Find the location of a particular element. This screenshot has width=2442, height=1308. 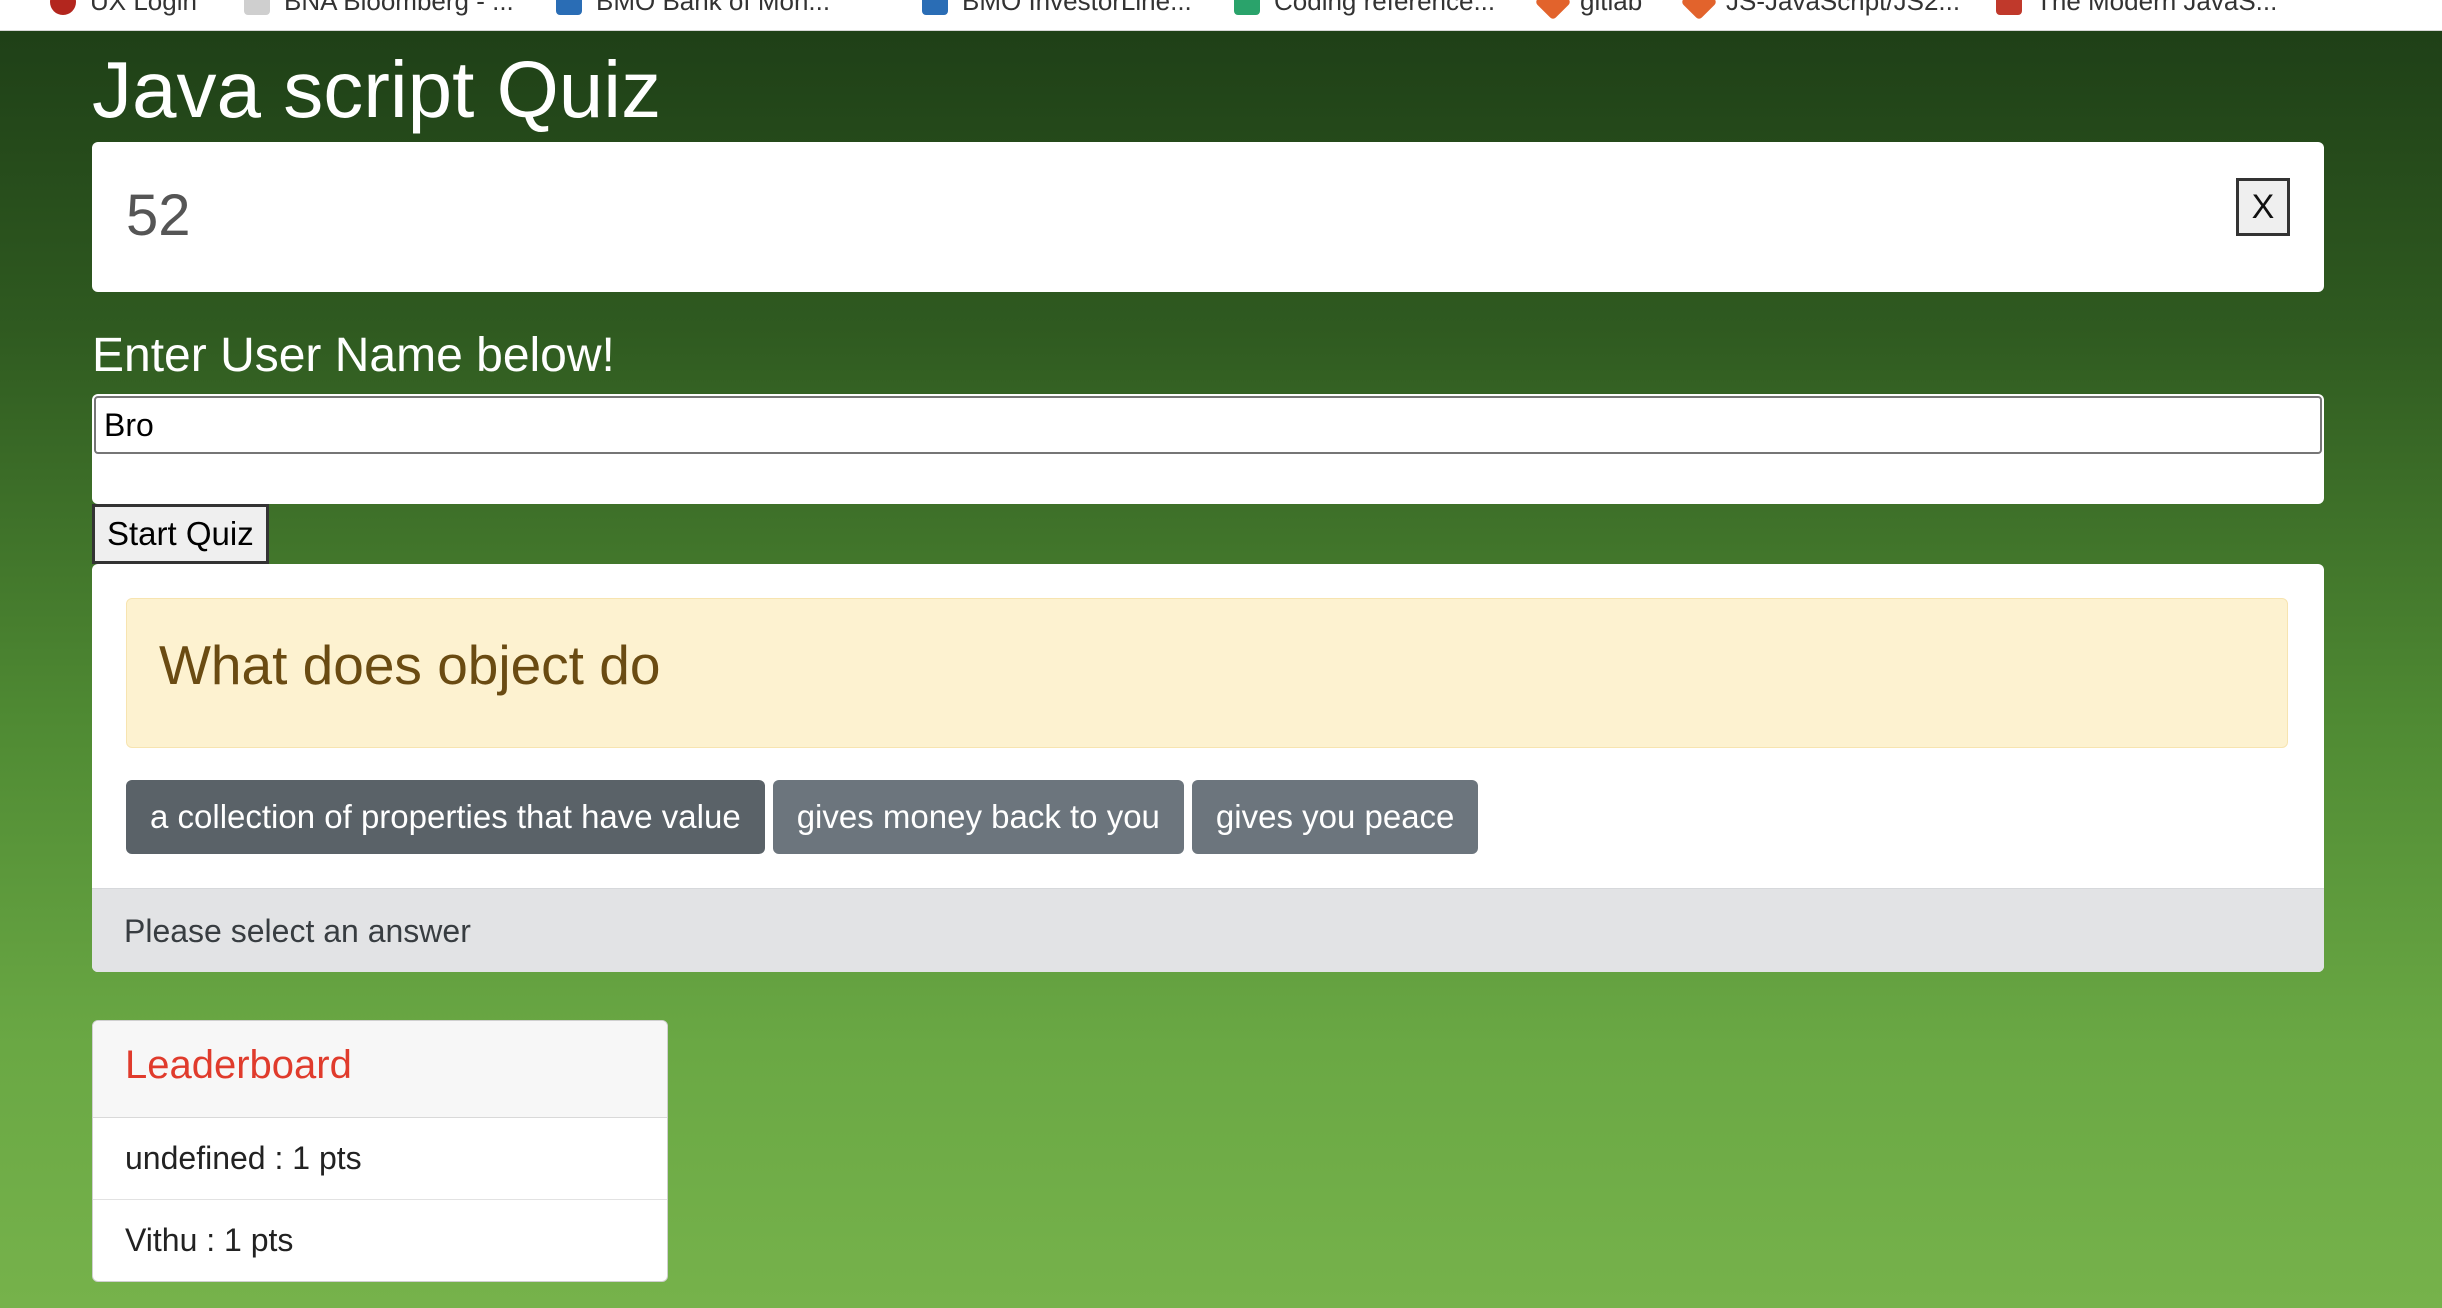

book-icon is located at coordinates (2009, 7).